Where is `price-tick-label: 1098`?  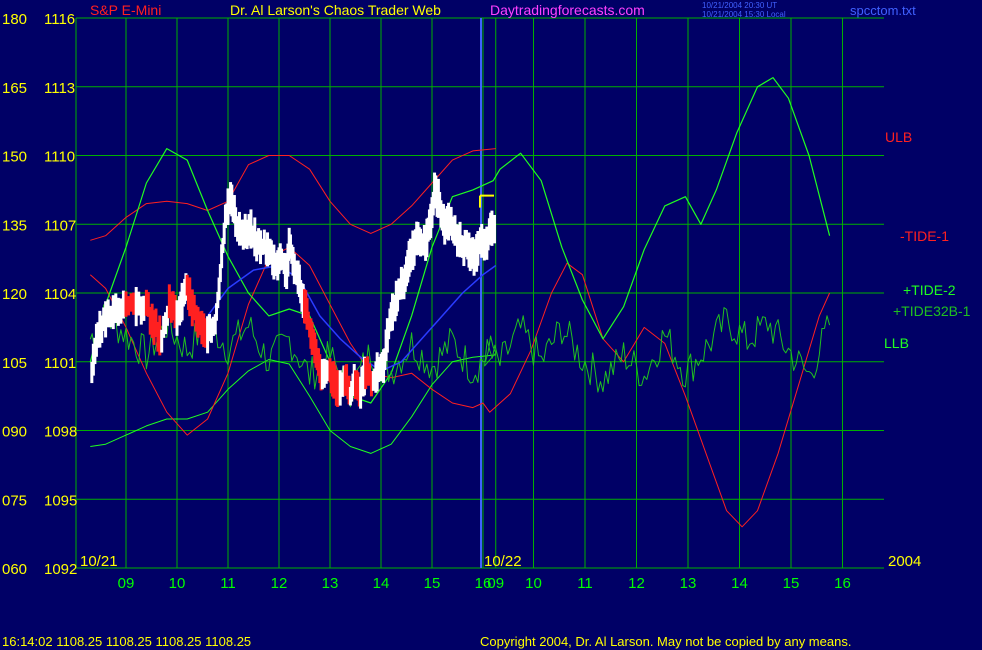 price-tick-label: 1098 is located at coordinates (60, 432).